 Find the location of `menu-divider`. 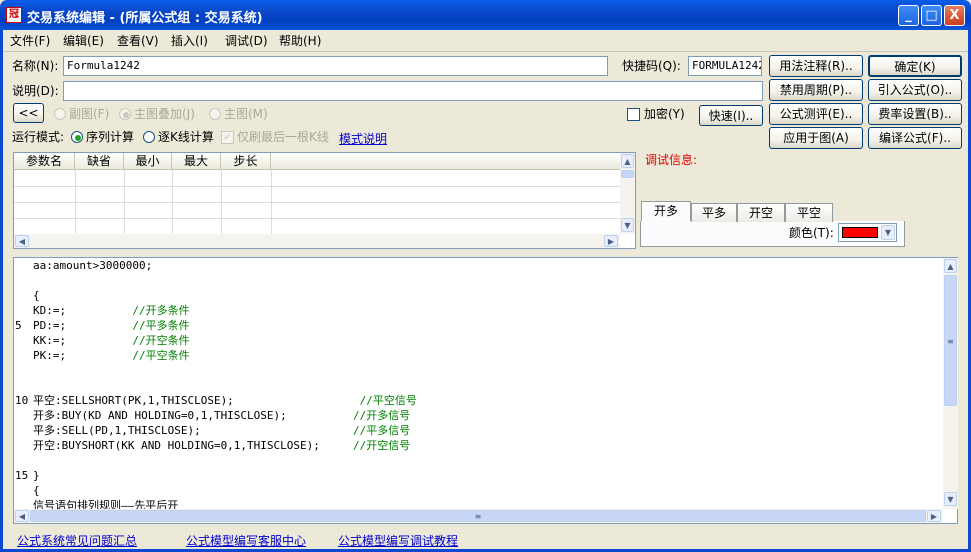

menu-divider is located at coordinates (485, 51).